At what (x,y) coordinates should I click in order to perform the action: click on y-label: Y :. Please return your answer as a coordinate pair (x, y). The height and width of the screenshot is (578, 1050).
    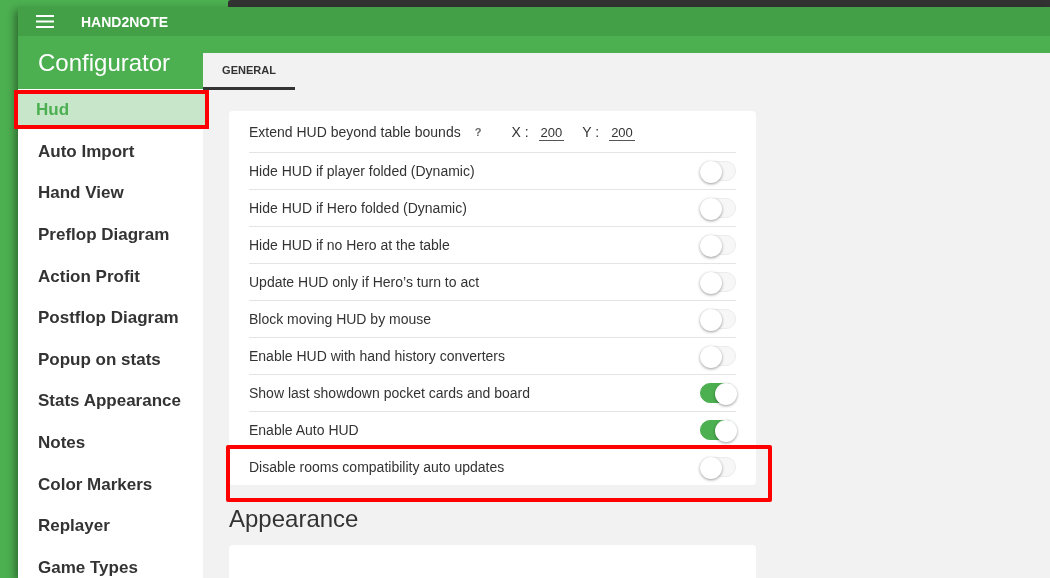
    Looking at the image, I should click on (591, 131).